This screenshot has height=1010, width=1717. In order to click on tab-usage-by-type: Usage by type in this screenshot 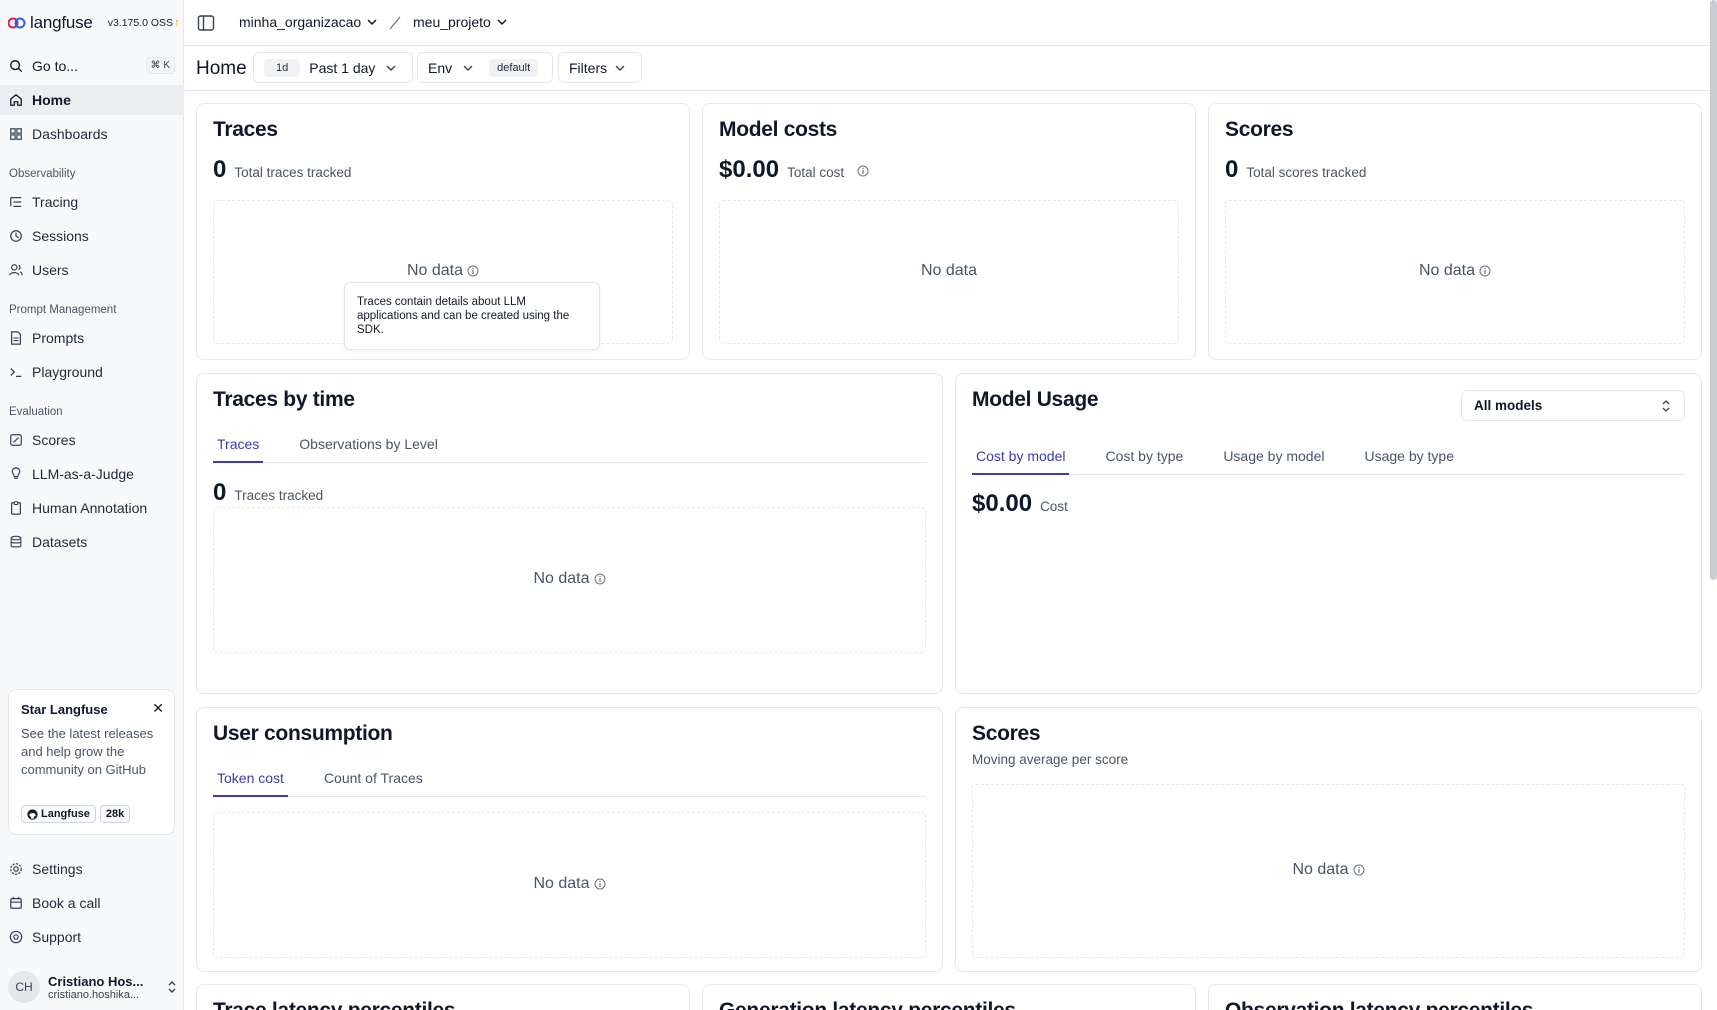, I will do `click(1409, 461)`.